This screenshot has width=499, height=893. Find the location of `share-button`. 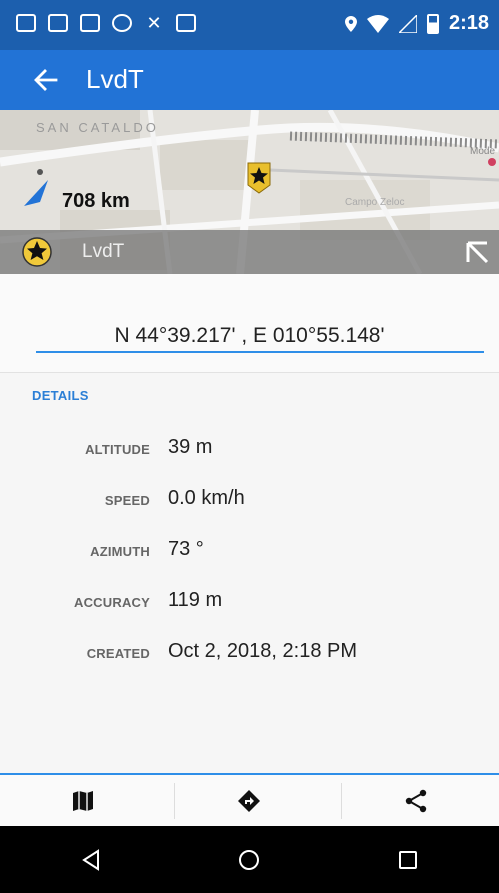

share-button is located at coordinates (416, 800).